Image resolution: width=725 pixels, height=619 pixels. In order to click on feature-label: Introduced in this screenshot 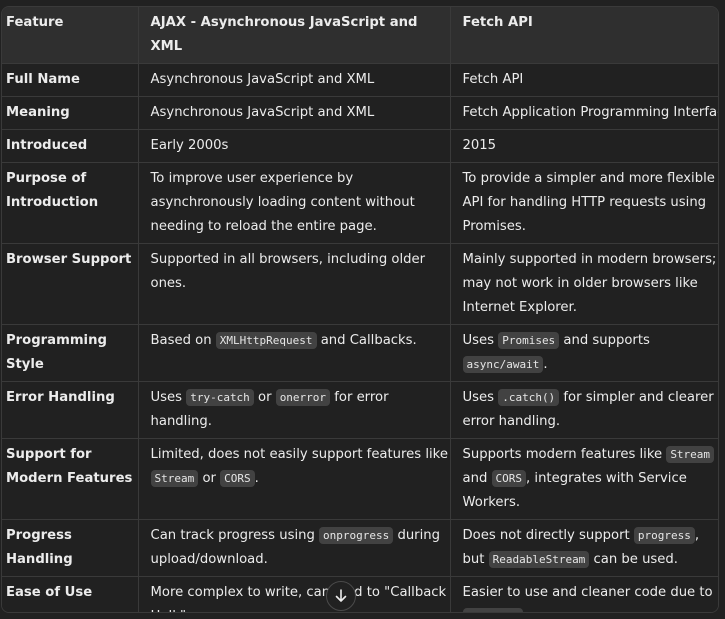, I will do `click(47, 145)`.